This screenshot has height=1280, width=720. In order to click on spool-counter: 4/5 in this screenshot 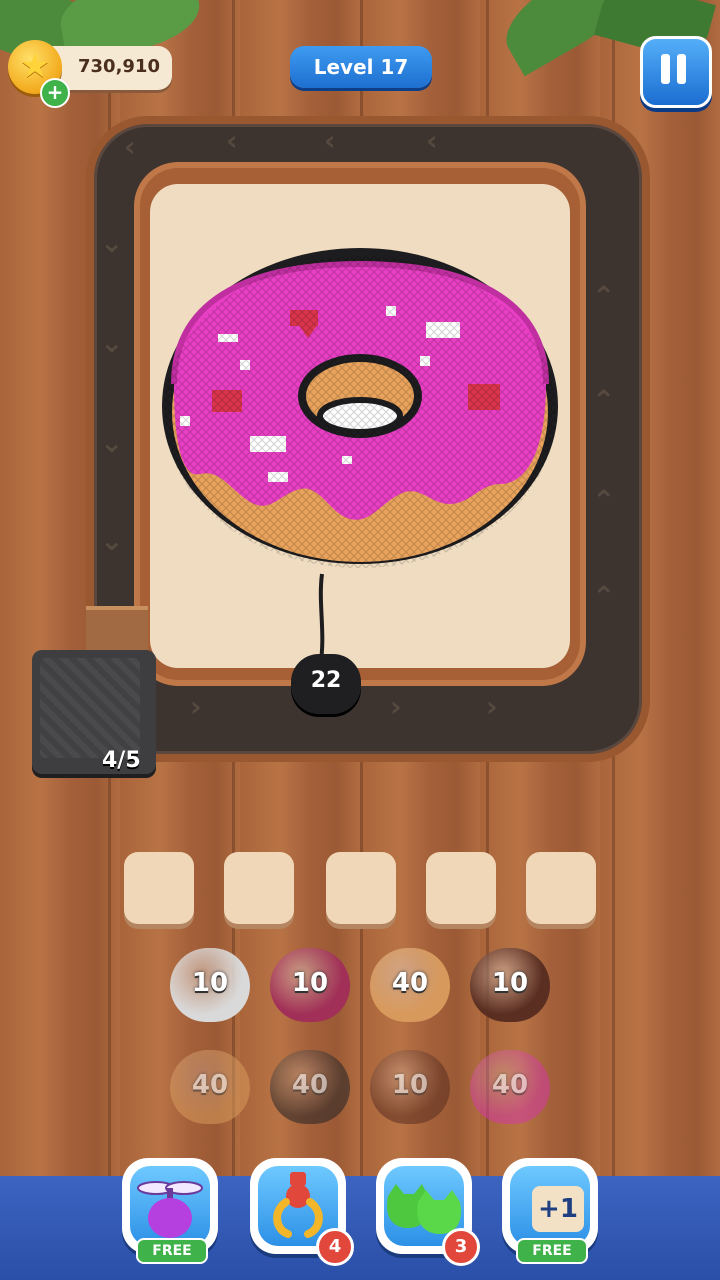, I will do `click(121, 760)`.